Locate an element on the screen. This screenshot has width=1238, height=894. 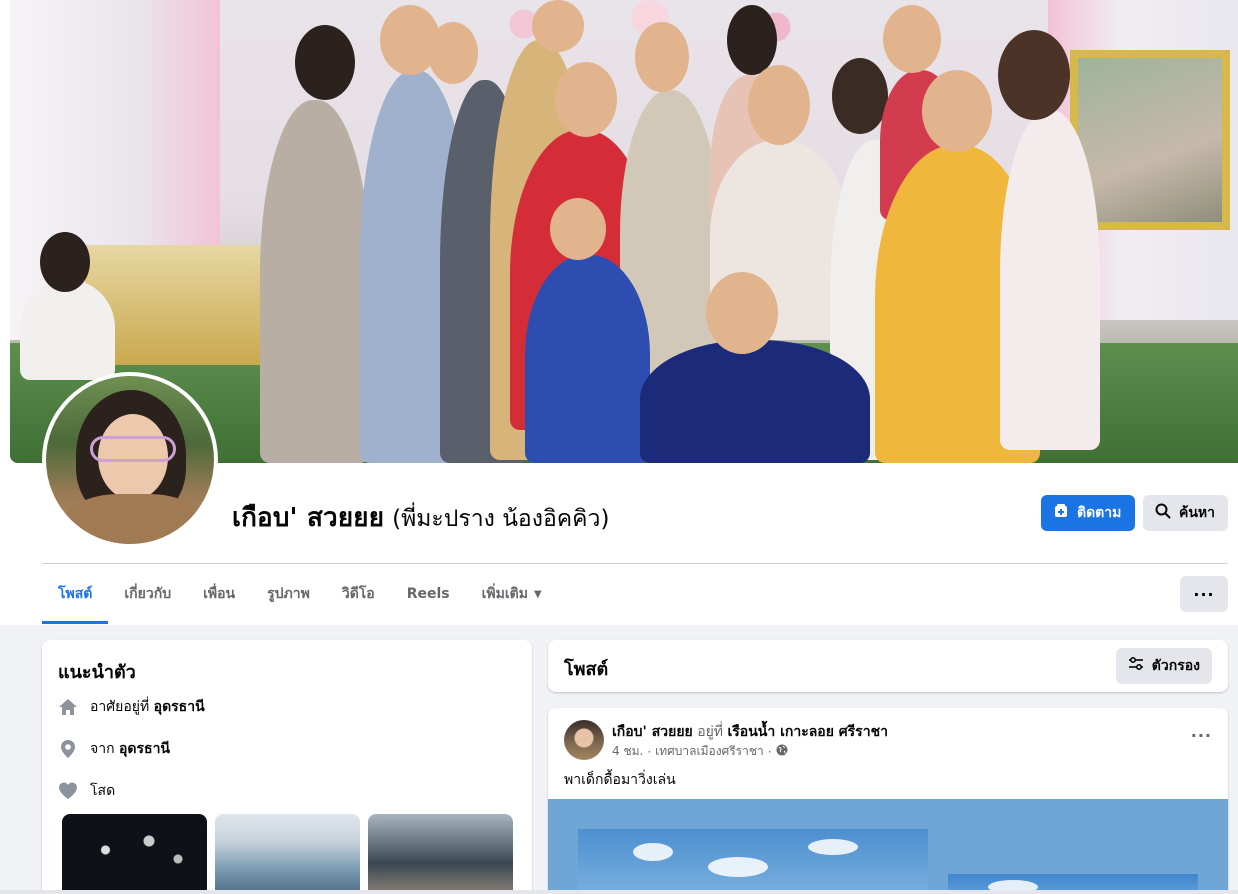
avatar-shirt is located at coordinates (134, 519).